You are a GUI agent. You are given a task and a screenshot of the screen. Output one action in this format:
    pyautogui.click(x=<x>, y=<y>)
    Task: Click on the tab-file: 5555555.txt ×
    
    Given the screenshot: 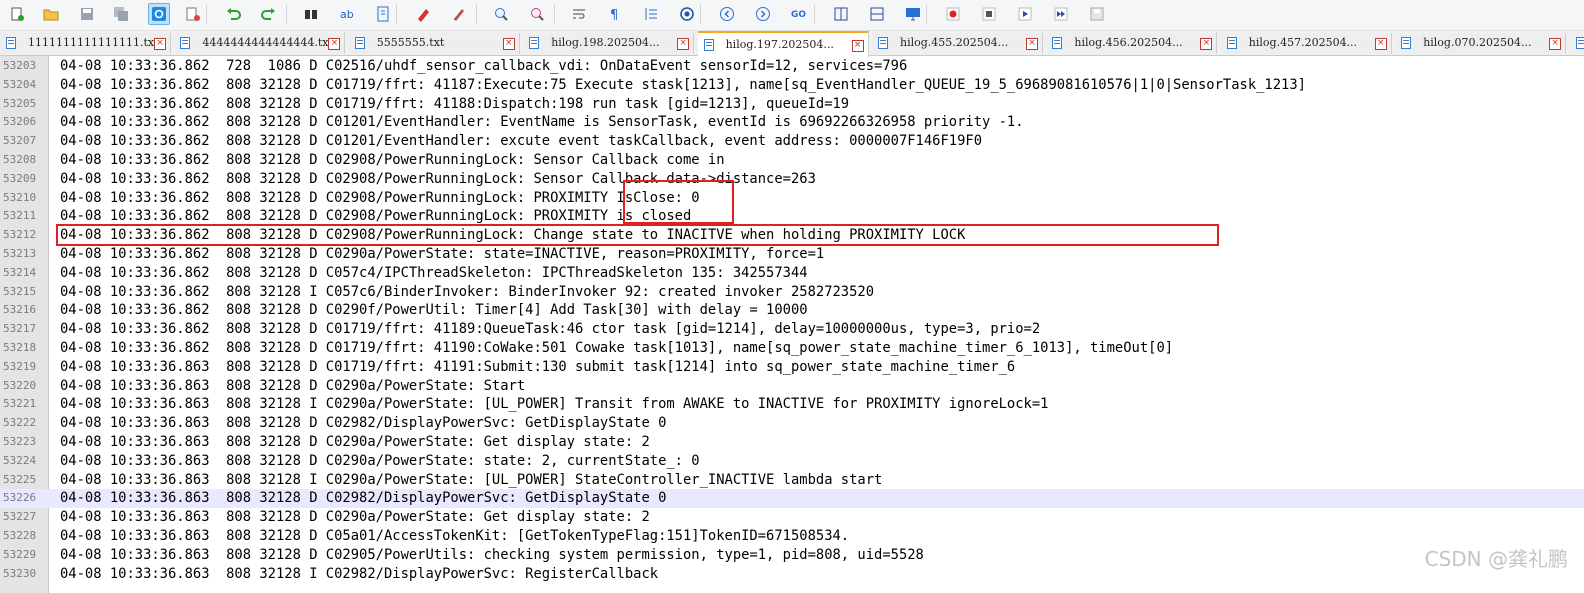 What is the action you would take?
    pyautogui.click(x=434, y=43)
    